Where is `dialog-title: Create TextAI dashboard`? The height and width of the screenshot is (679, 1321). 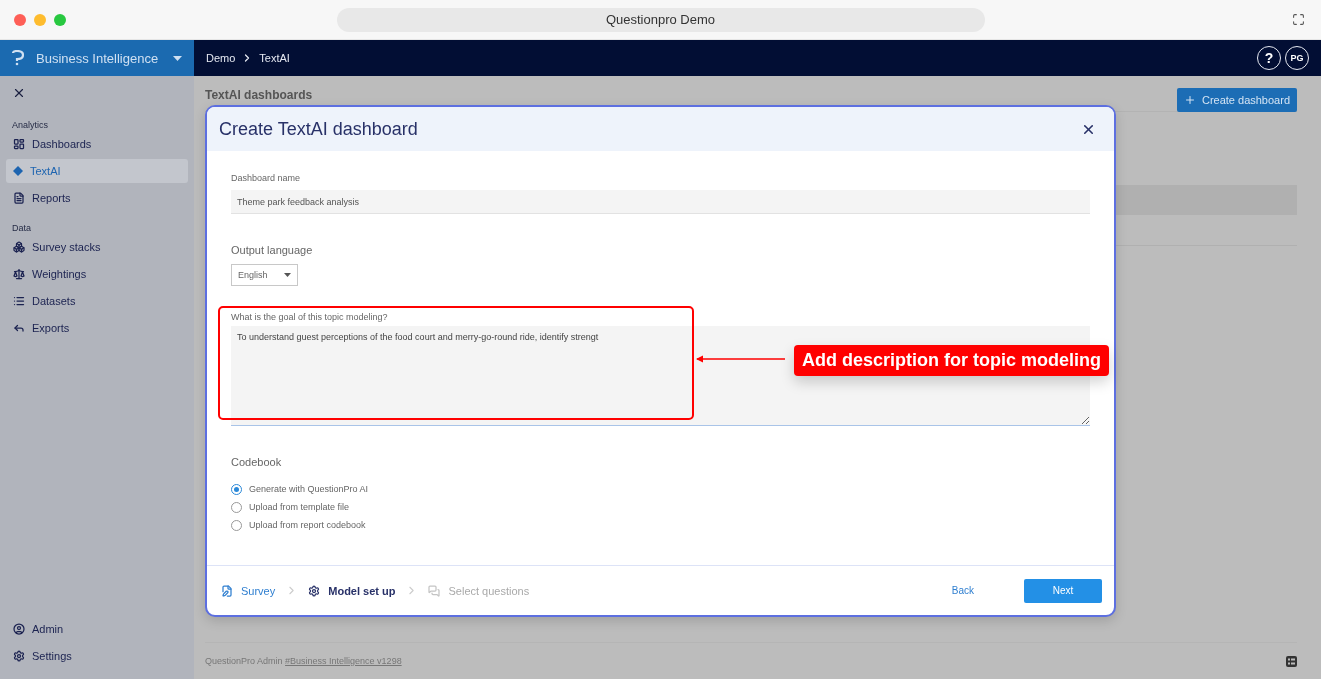 dialog-title: Create TextAI dashboard is located at coordinates (318, 129).